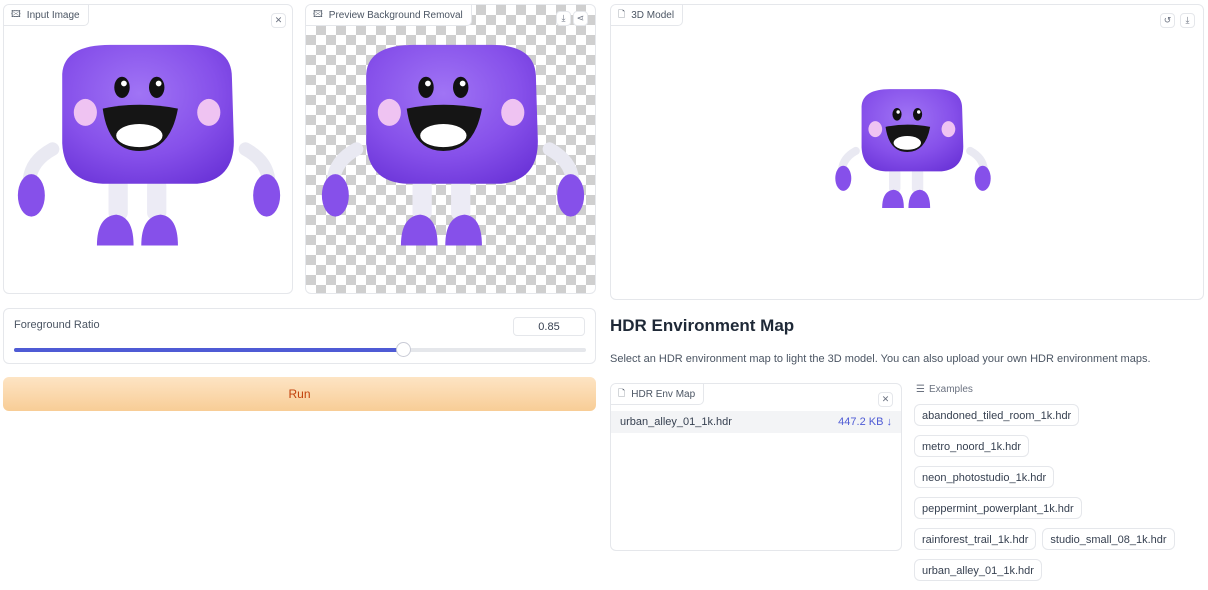  Describe the element at coordinates (663, 394) in the screenshot. I see `hdr-env-map-label: HDR Env Map` at that location.